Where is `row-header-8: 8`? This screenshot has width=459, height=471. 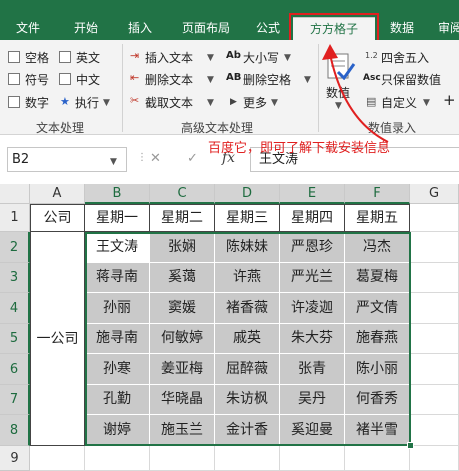
row-header-8: 8 is located at coordinates (15, 430).